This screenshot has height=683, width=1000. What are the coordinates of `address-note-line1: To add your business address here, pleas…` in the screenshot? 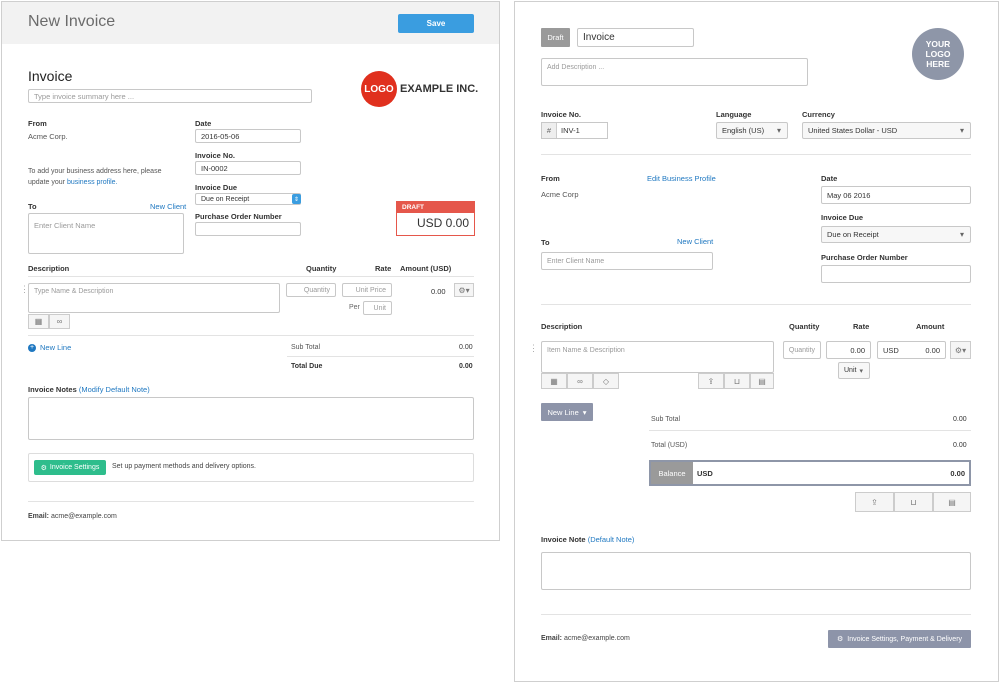 It's located at (95, 171).